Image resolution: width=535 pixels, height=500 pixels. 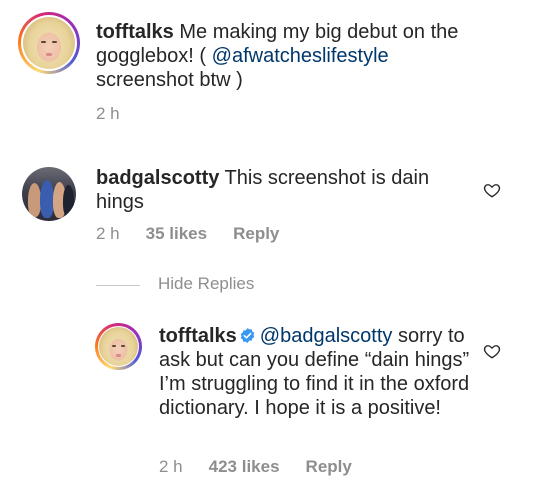 I want to click on verified-badge-icon, so click(x=247, y=335).